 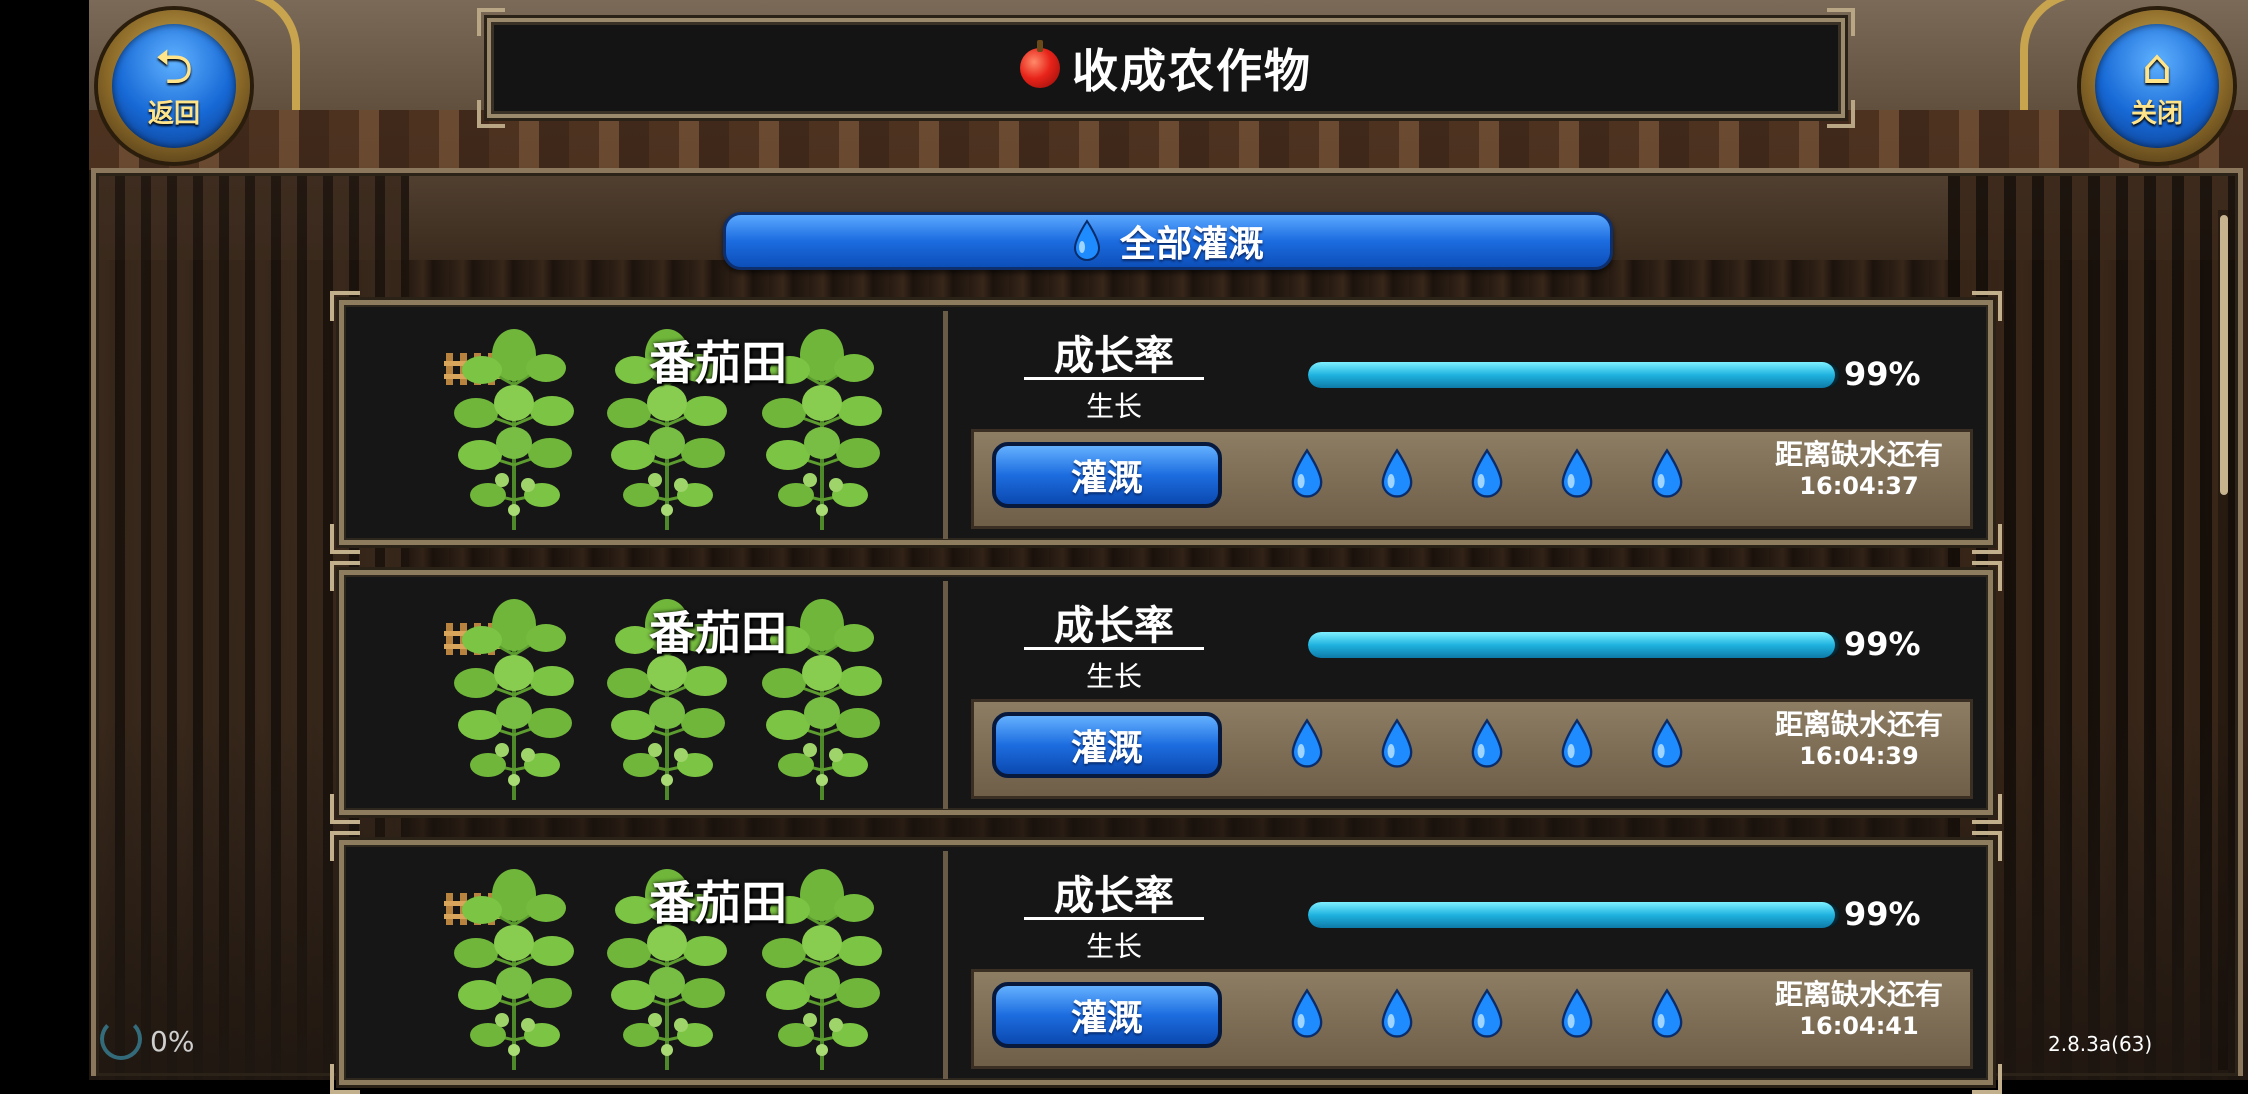 I want to click on apple-icon, so click(x=1040, y=64).